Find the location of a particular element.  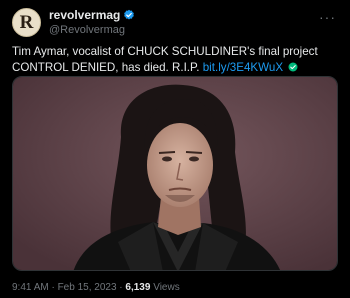

tweet-header: R revolvermag @Revolvermag is located at coordinates (73, 22).